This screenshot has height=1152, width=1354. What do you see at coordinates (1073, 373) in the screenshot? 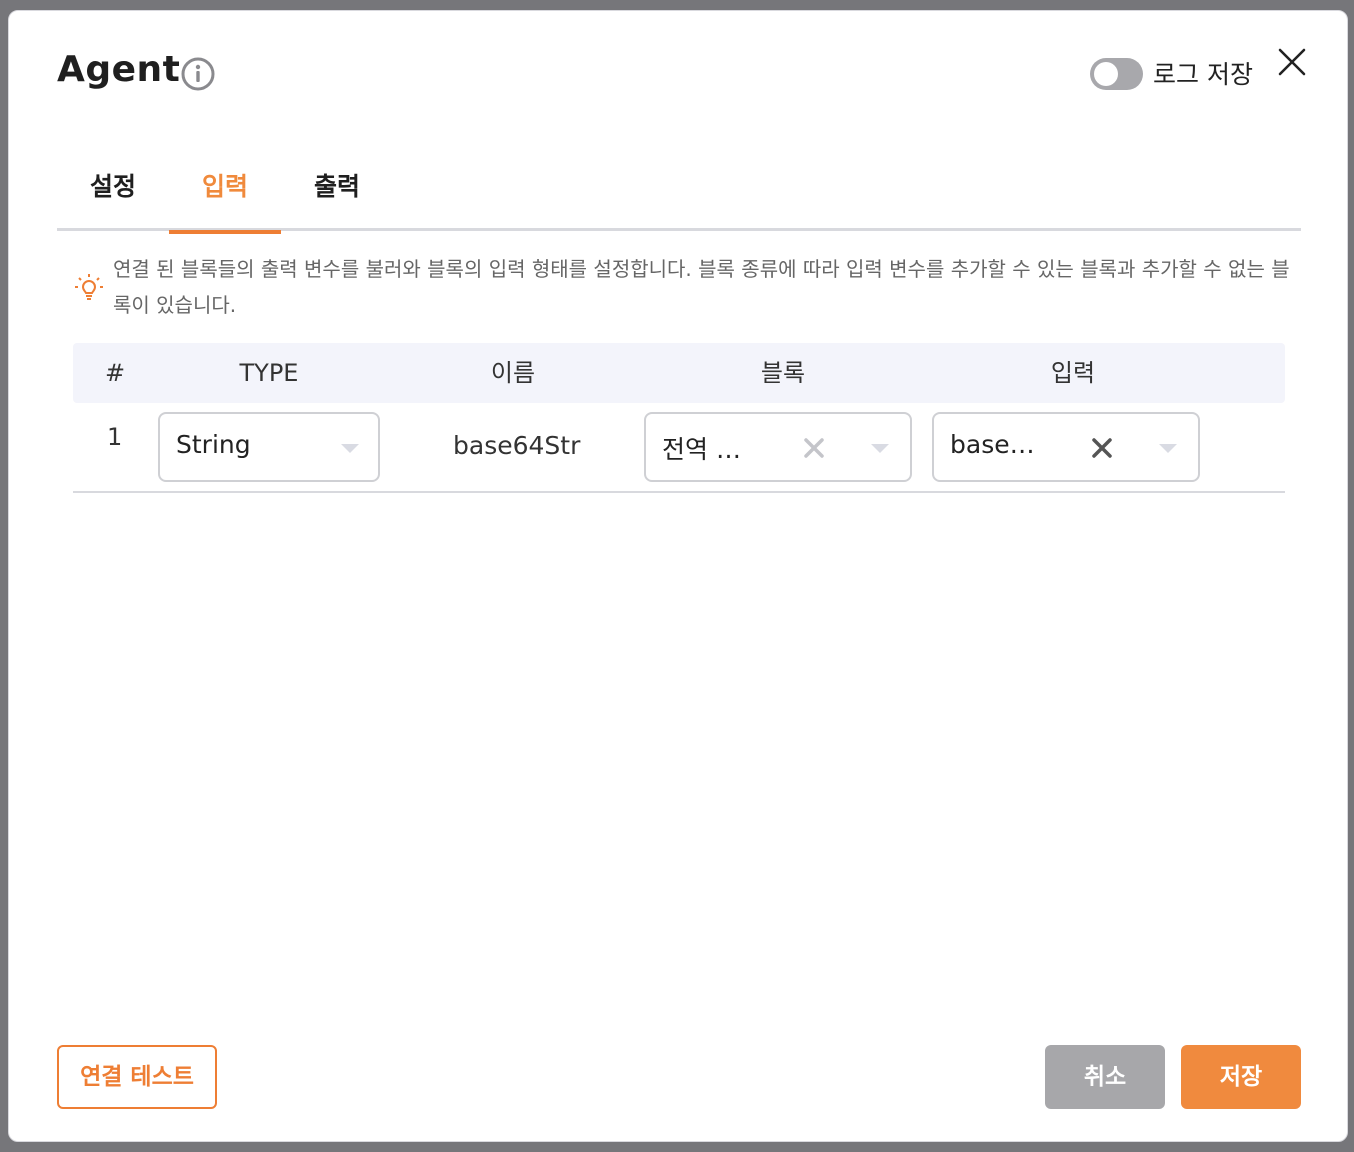
I see `col-input: 입력` at bounding box center [1073, 373].